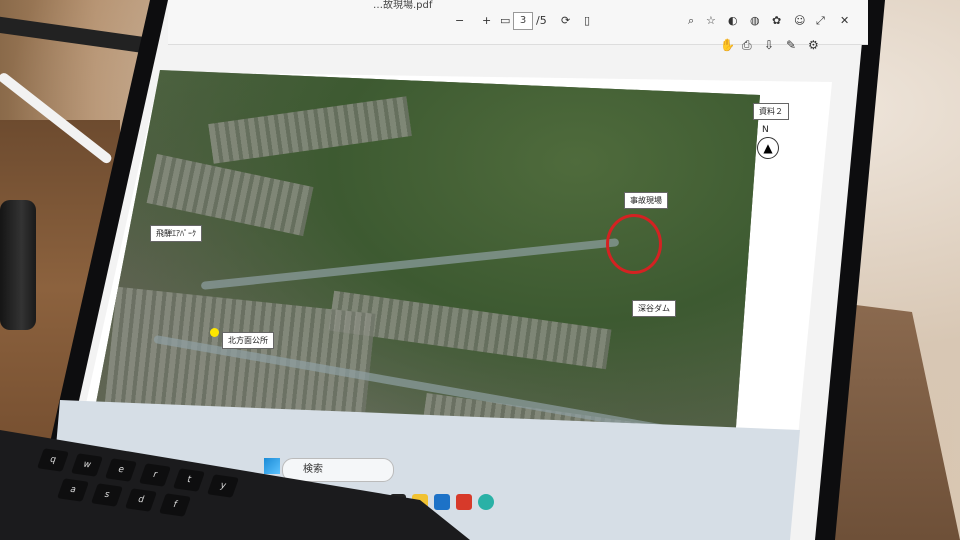 This screenshot has height=540, width=960. I want to click on draw-icon: ✎, so click(791, 45).